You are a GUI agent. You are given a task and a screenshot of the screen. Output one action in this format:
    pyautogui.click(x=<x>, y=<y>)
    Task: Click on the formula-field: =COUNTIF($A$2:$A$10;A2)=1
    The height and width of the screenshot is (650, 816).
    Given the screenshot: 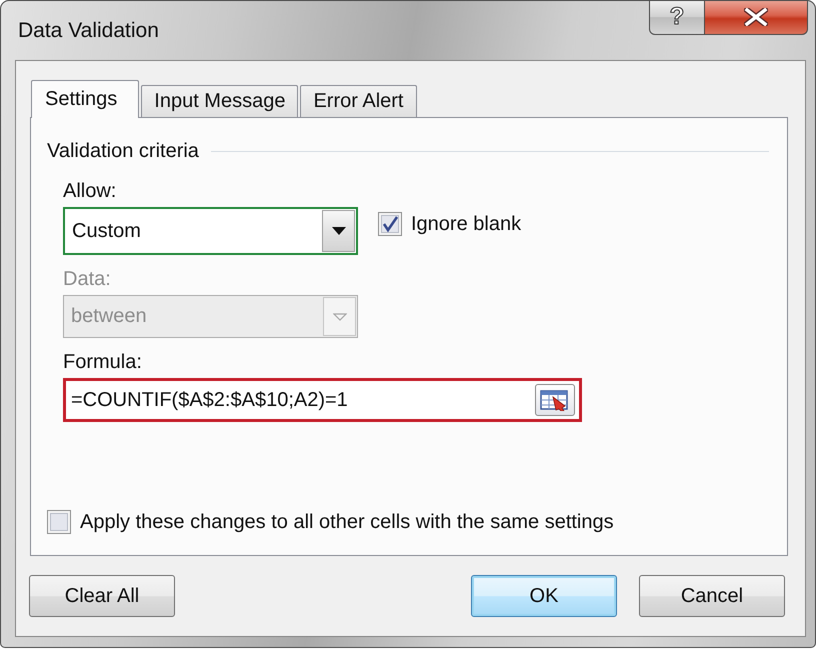 What is the action you would take?
    pyautogui.click(x=322, y=400)
    